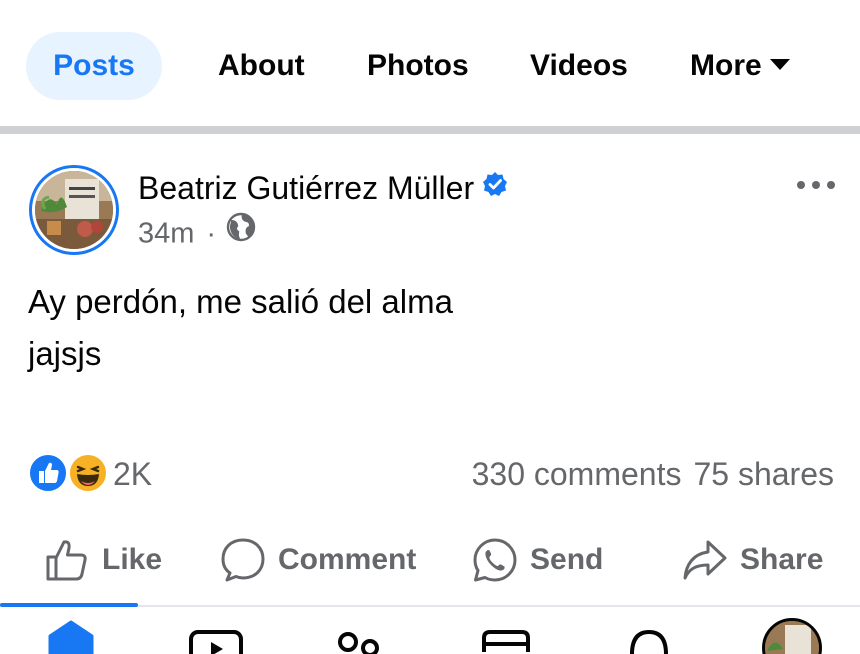 This screenshot has width=860, height=654. I want to click on notifications-icon, so click(649, 636).